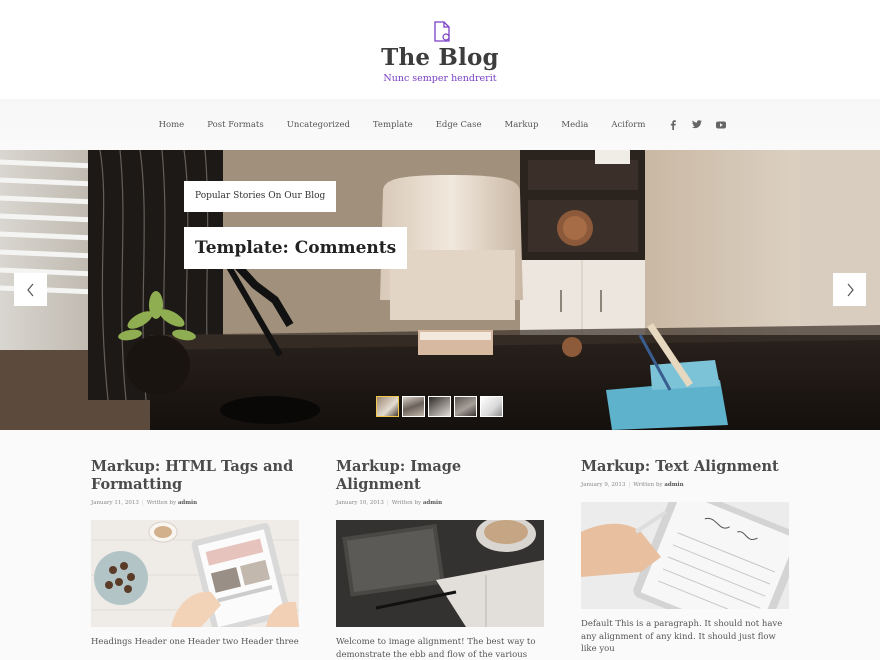 This screenshot has height=660, width=880. Describe the element at coordinates (318, 125) in the screenshot. I see `nav-item-uncategorized: Uncategorized` at that location.